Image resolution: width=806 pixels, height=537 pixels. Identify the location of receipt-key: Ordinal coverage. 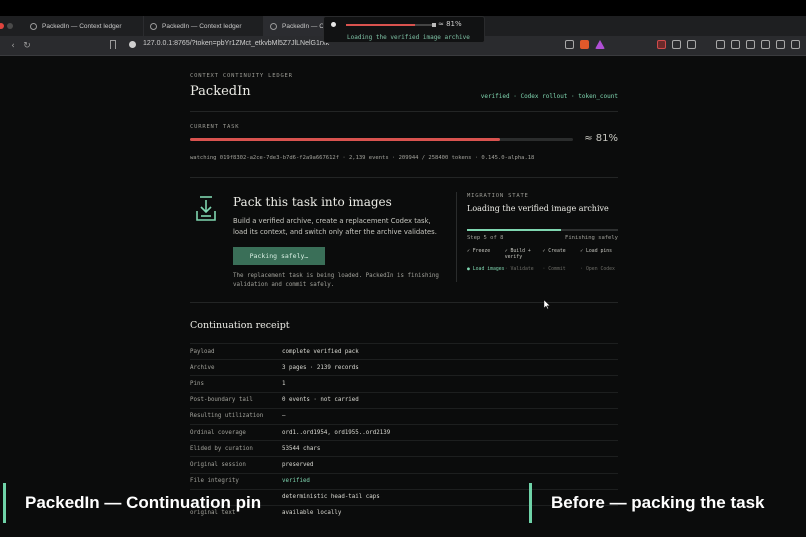
(218, 432).